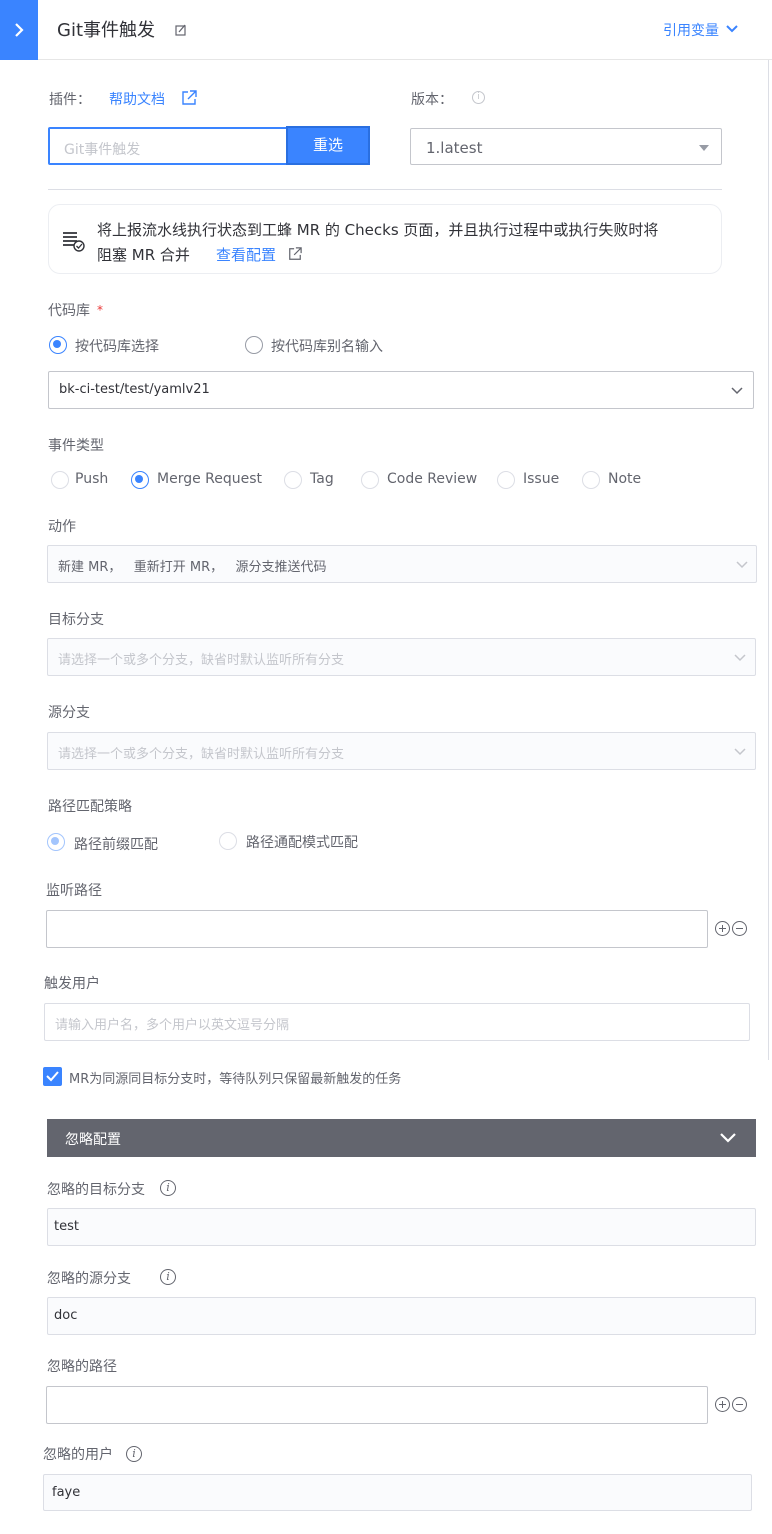  I want to click on check-icon, so click(52, 1076).